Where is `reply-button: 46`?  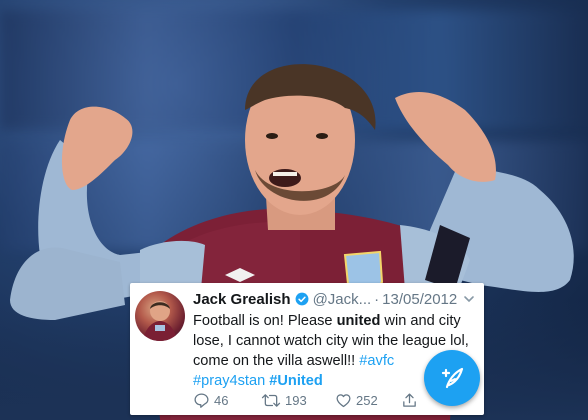
reply-button: 46 is located at coordinates (216, 400).